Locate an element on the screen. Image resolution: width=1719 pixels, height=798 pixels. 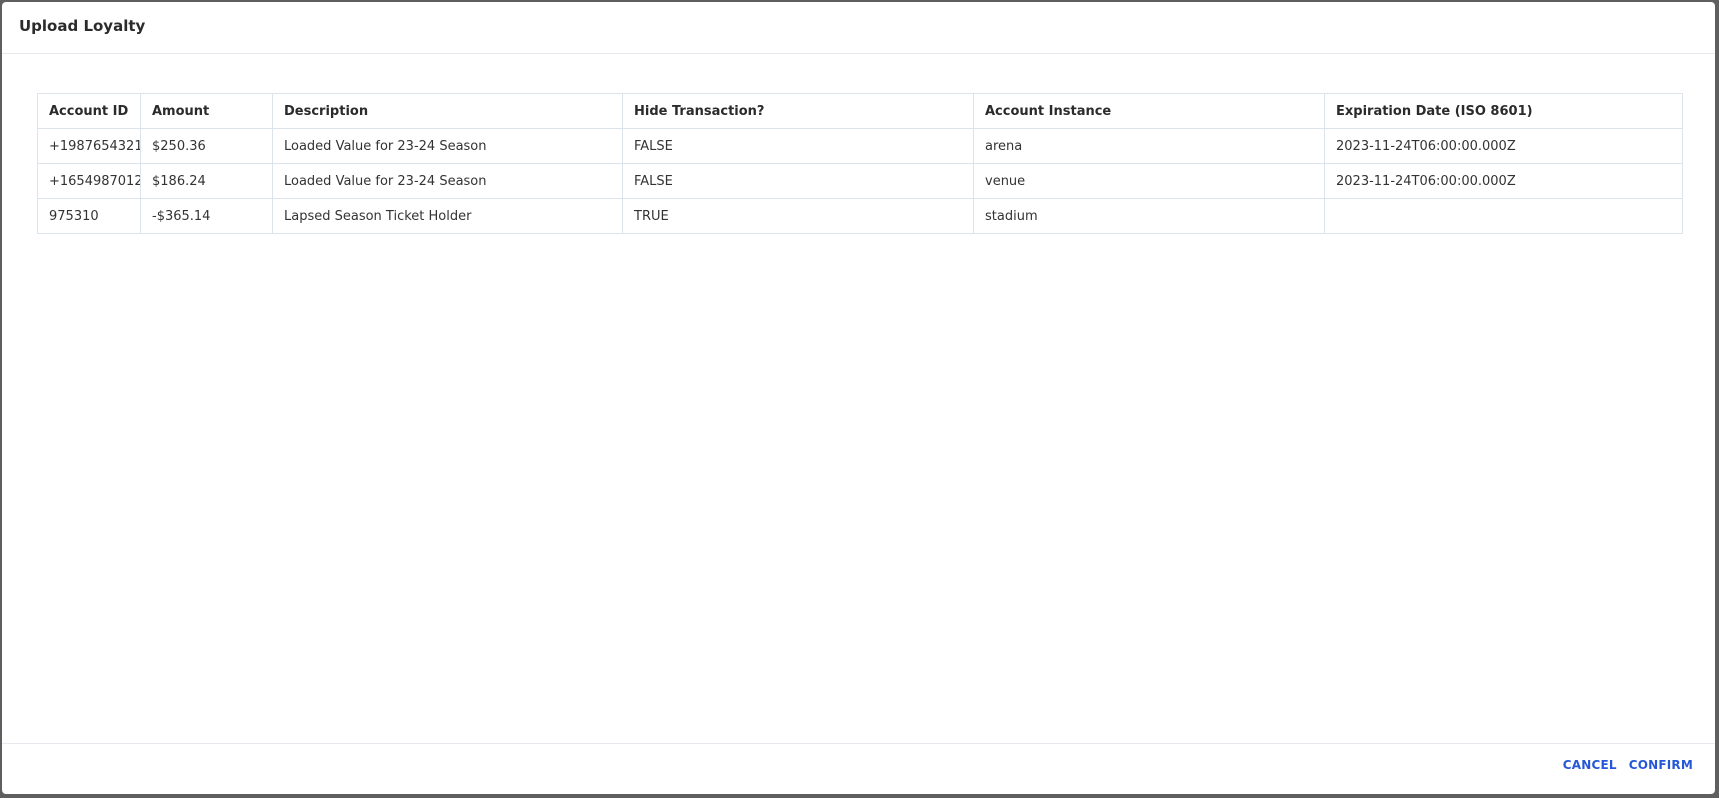
column-header-account-instance: Account Instance is located at coordinates (1149, 111).